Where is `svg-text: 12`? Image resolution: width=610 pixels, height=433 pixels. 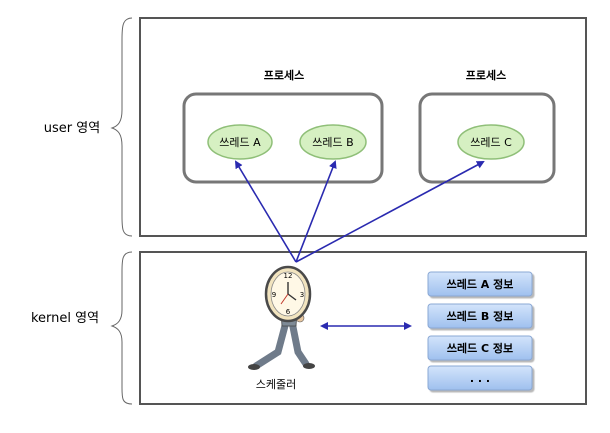 svg-text: 12 is located at coordinates (288, 276).